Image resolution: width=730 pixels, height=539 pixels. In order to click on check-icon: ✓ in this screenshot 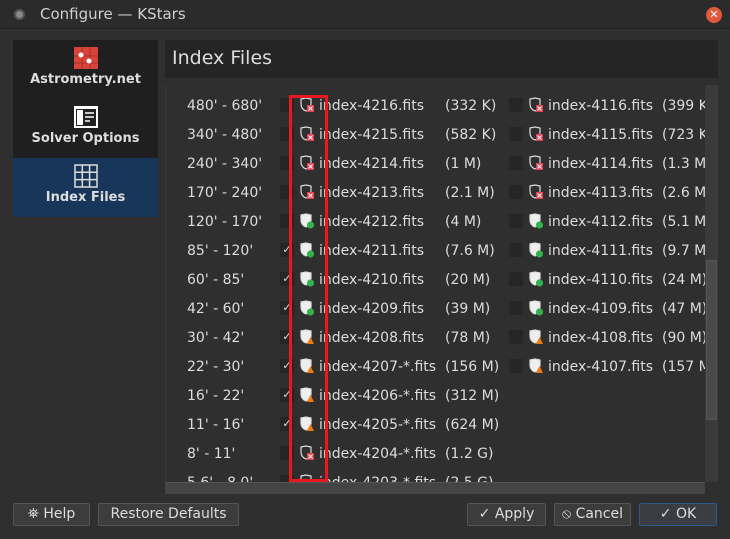, I will do `click(484, 514)`.